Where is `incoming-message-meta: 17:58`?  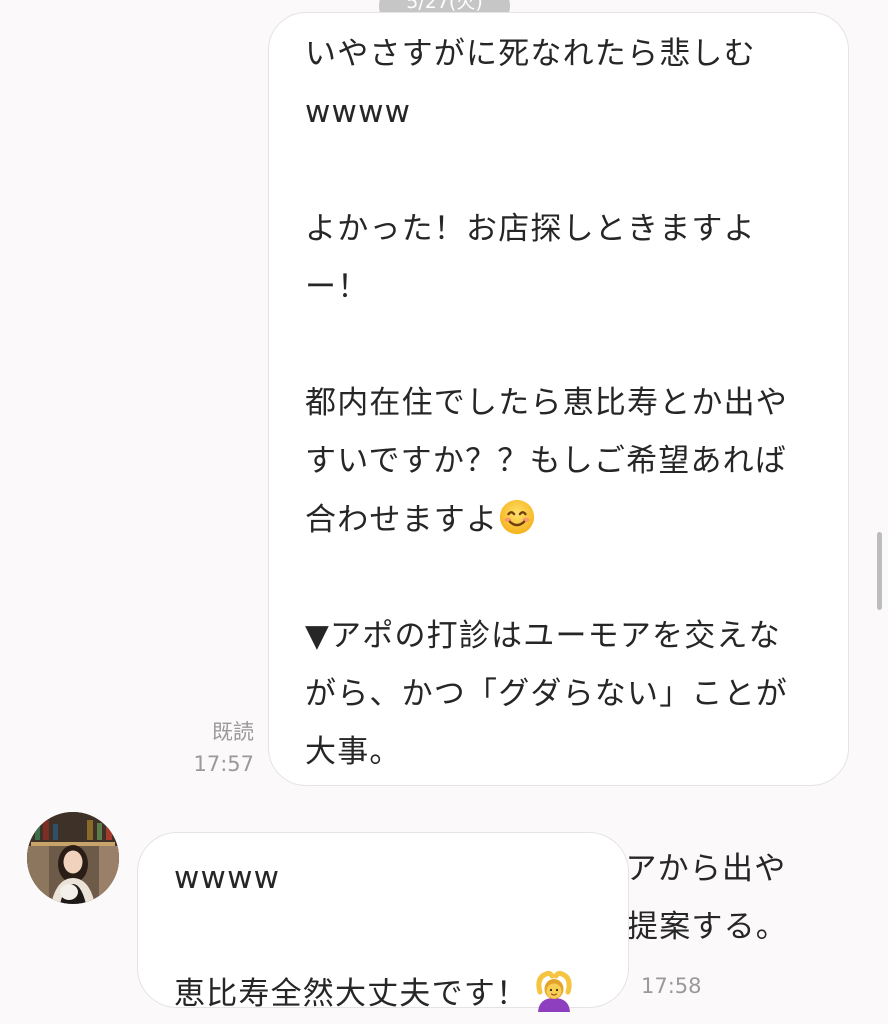
incoming-message-meta: 17:58 is located at coordinates (671, 986).